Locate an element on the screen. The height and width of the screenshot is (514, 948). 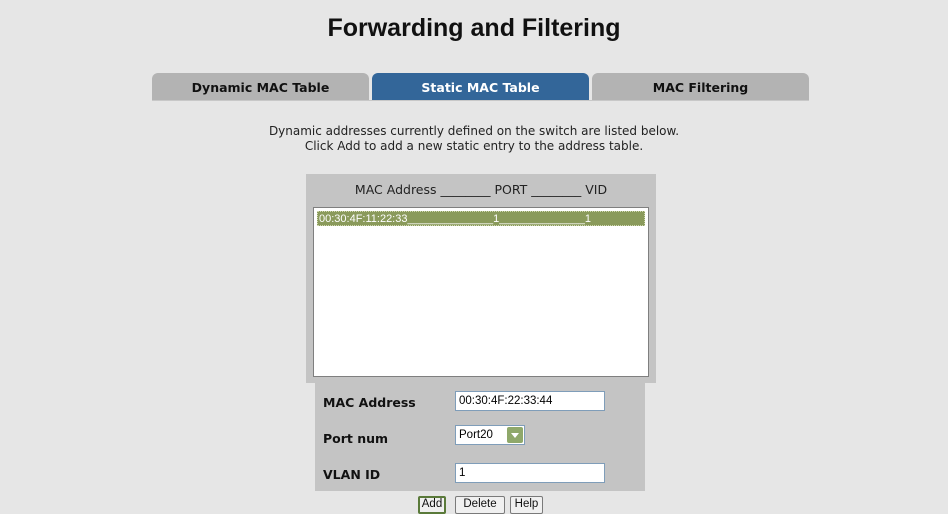
list-header: MAC Address ________ PORT ________ VID is located at coordinates (481, 189).